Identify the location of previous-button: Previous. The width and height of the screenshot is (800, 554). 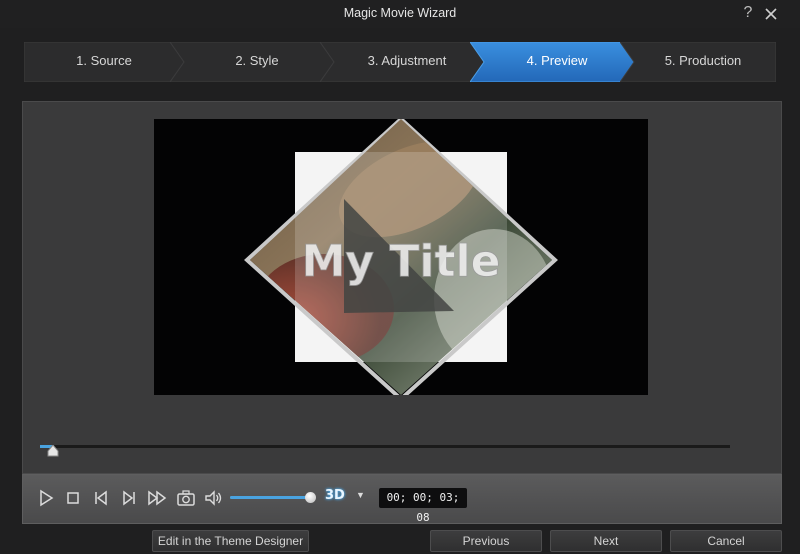
(486, 541).